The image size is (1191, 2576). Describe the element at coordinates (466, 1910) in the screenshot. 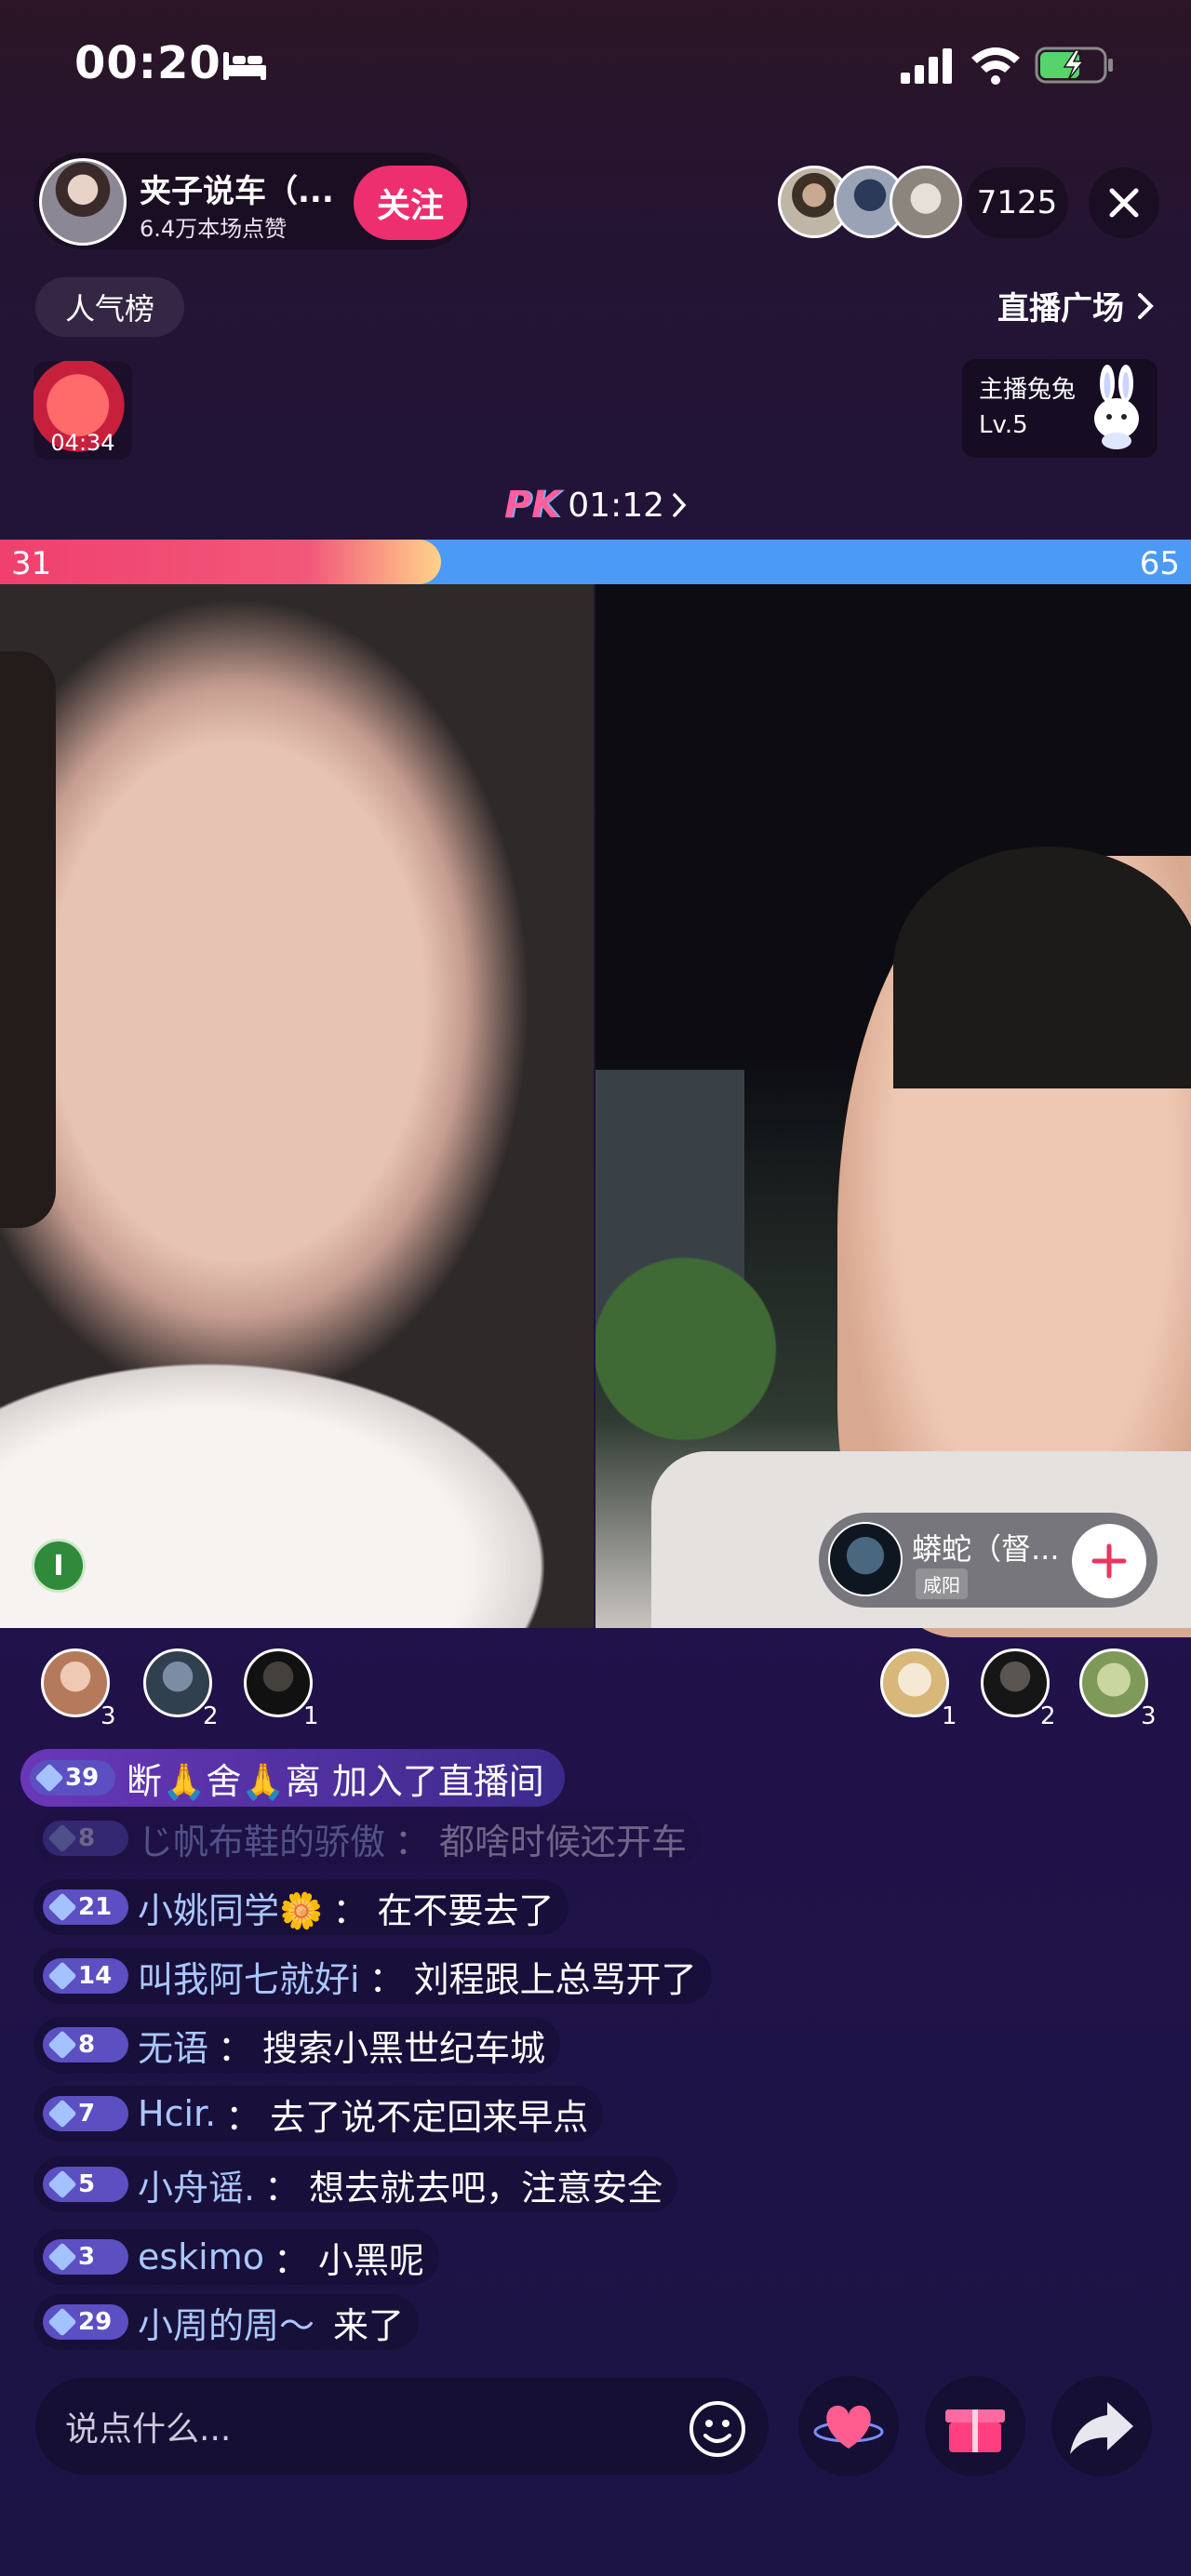

I see `chat-text: 在不要去了` at that location.